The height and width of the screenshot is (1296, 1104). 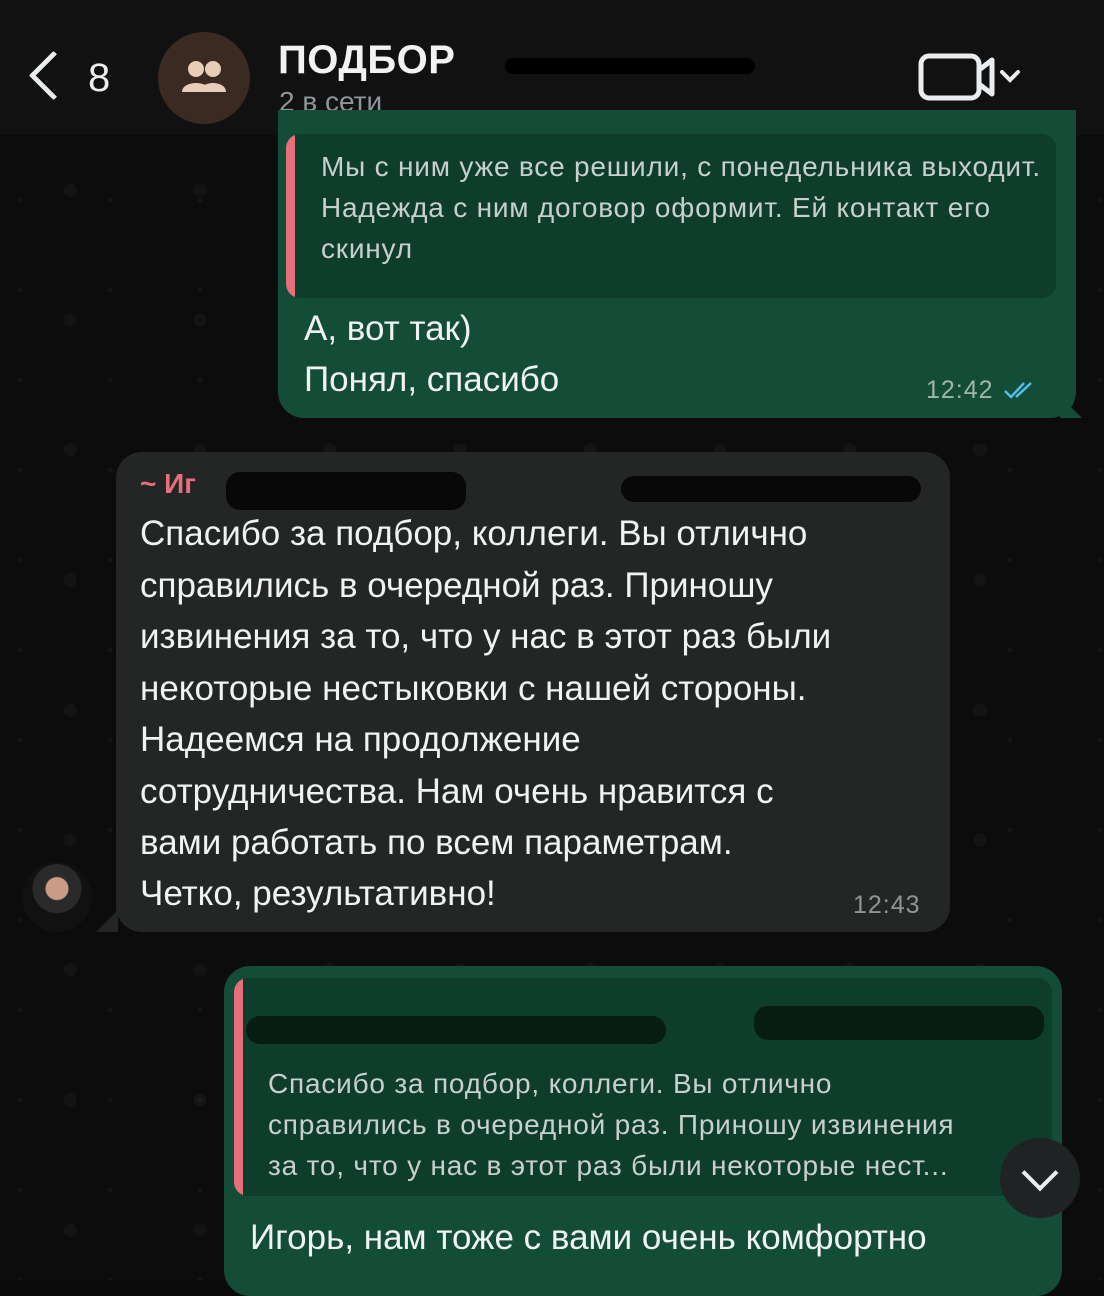 What do you see at coordinates (887, 905) in the screenshot?
I see `message-time: 12:43` at bounding box center [887, 905].